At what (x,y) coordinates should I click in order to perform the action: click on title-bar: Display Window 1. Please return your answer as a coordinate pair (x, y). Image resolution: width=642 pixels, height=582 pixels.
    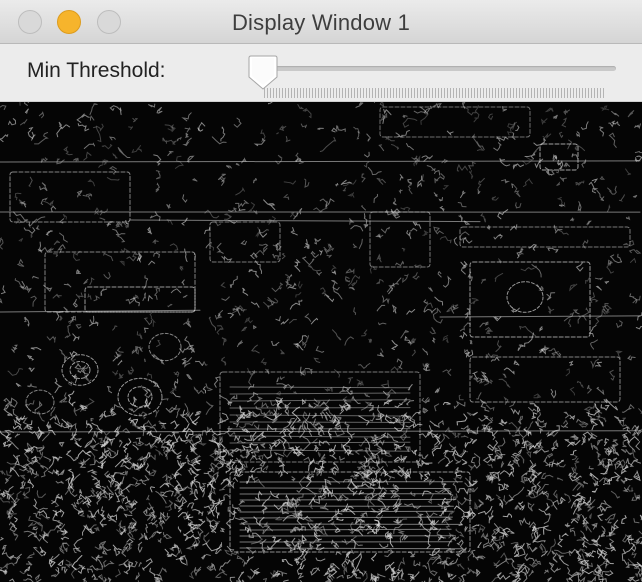
    Looking at the image, I should click on (321, 22).